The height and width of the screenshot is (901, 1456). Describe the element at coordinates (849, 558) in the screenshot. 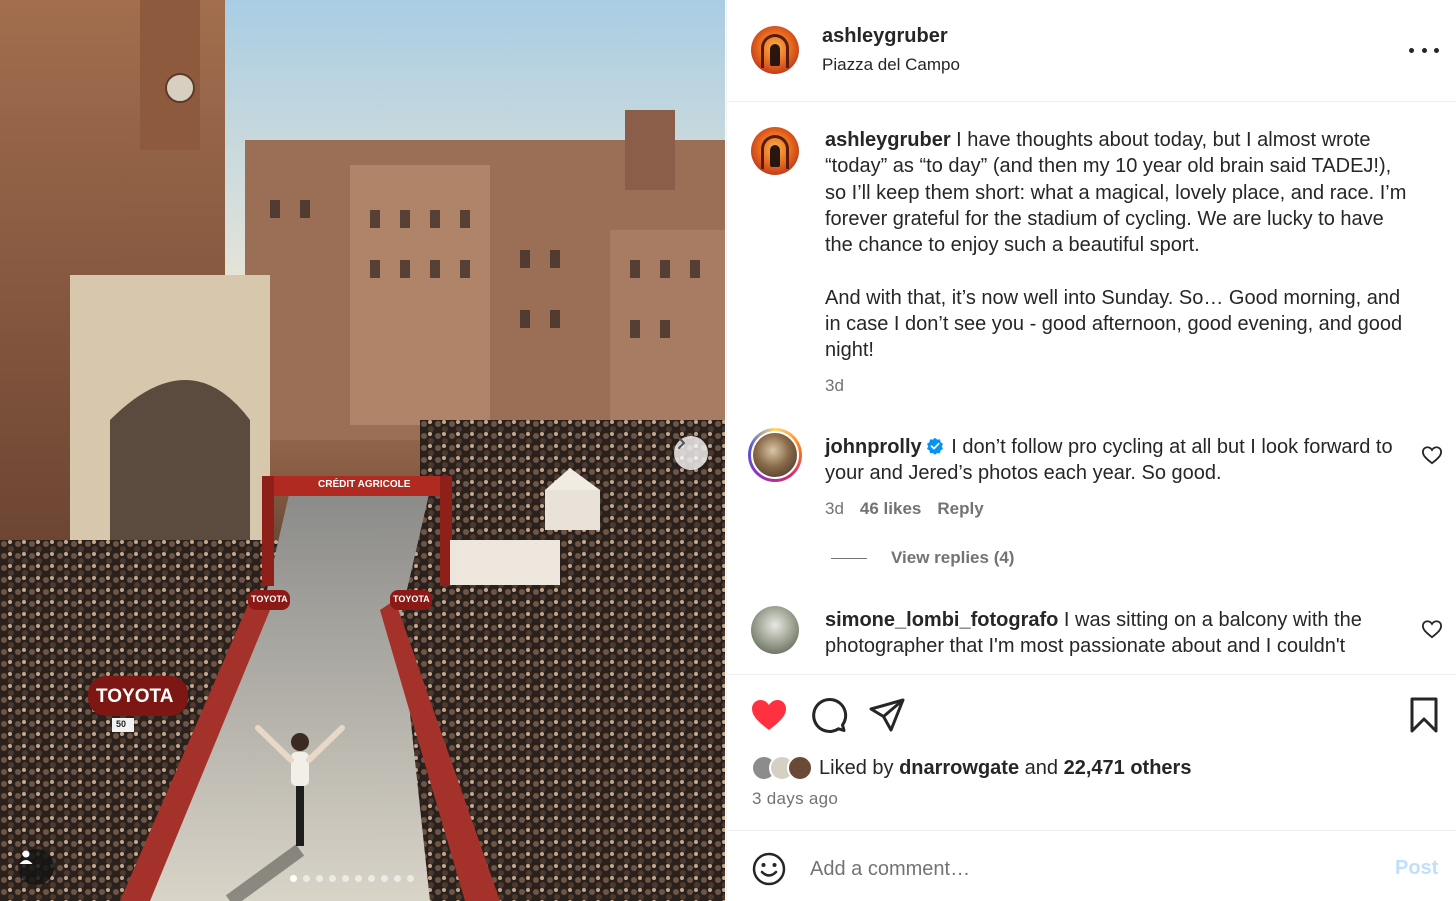

I see `replies-divider` at that location.